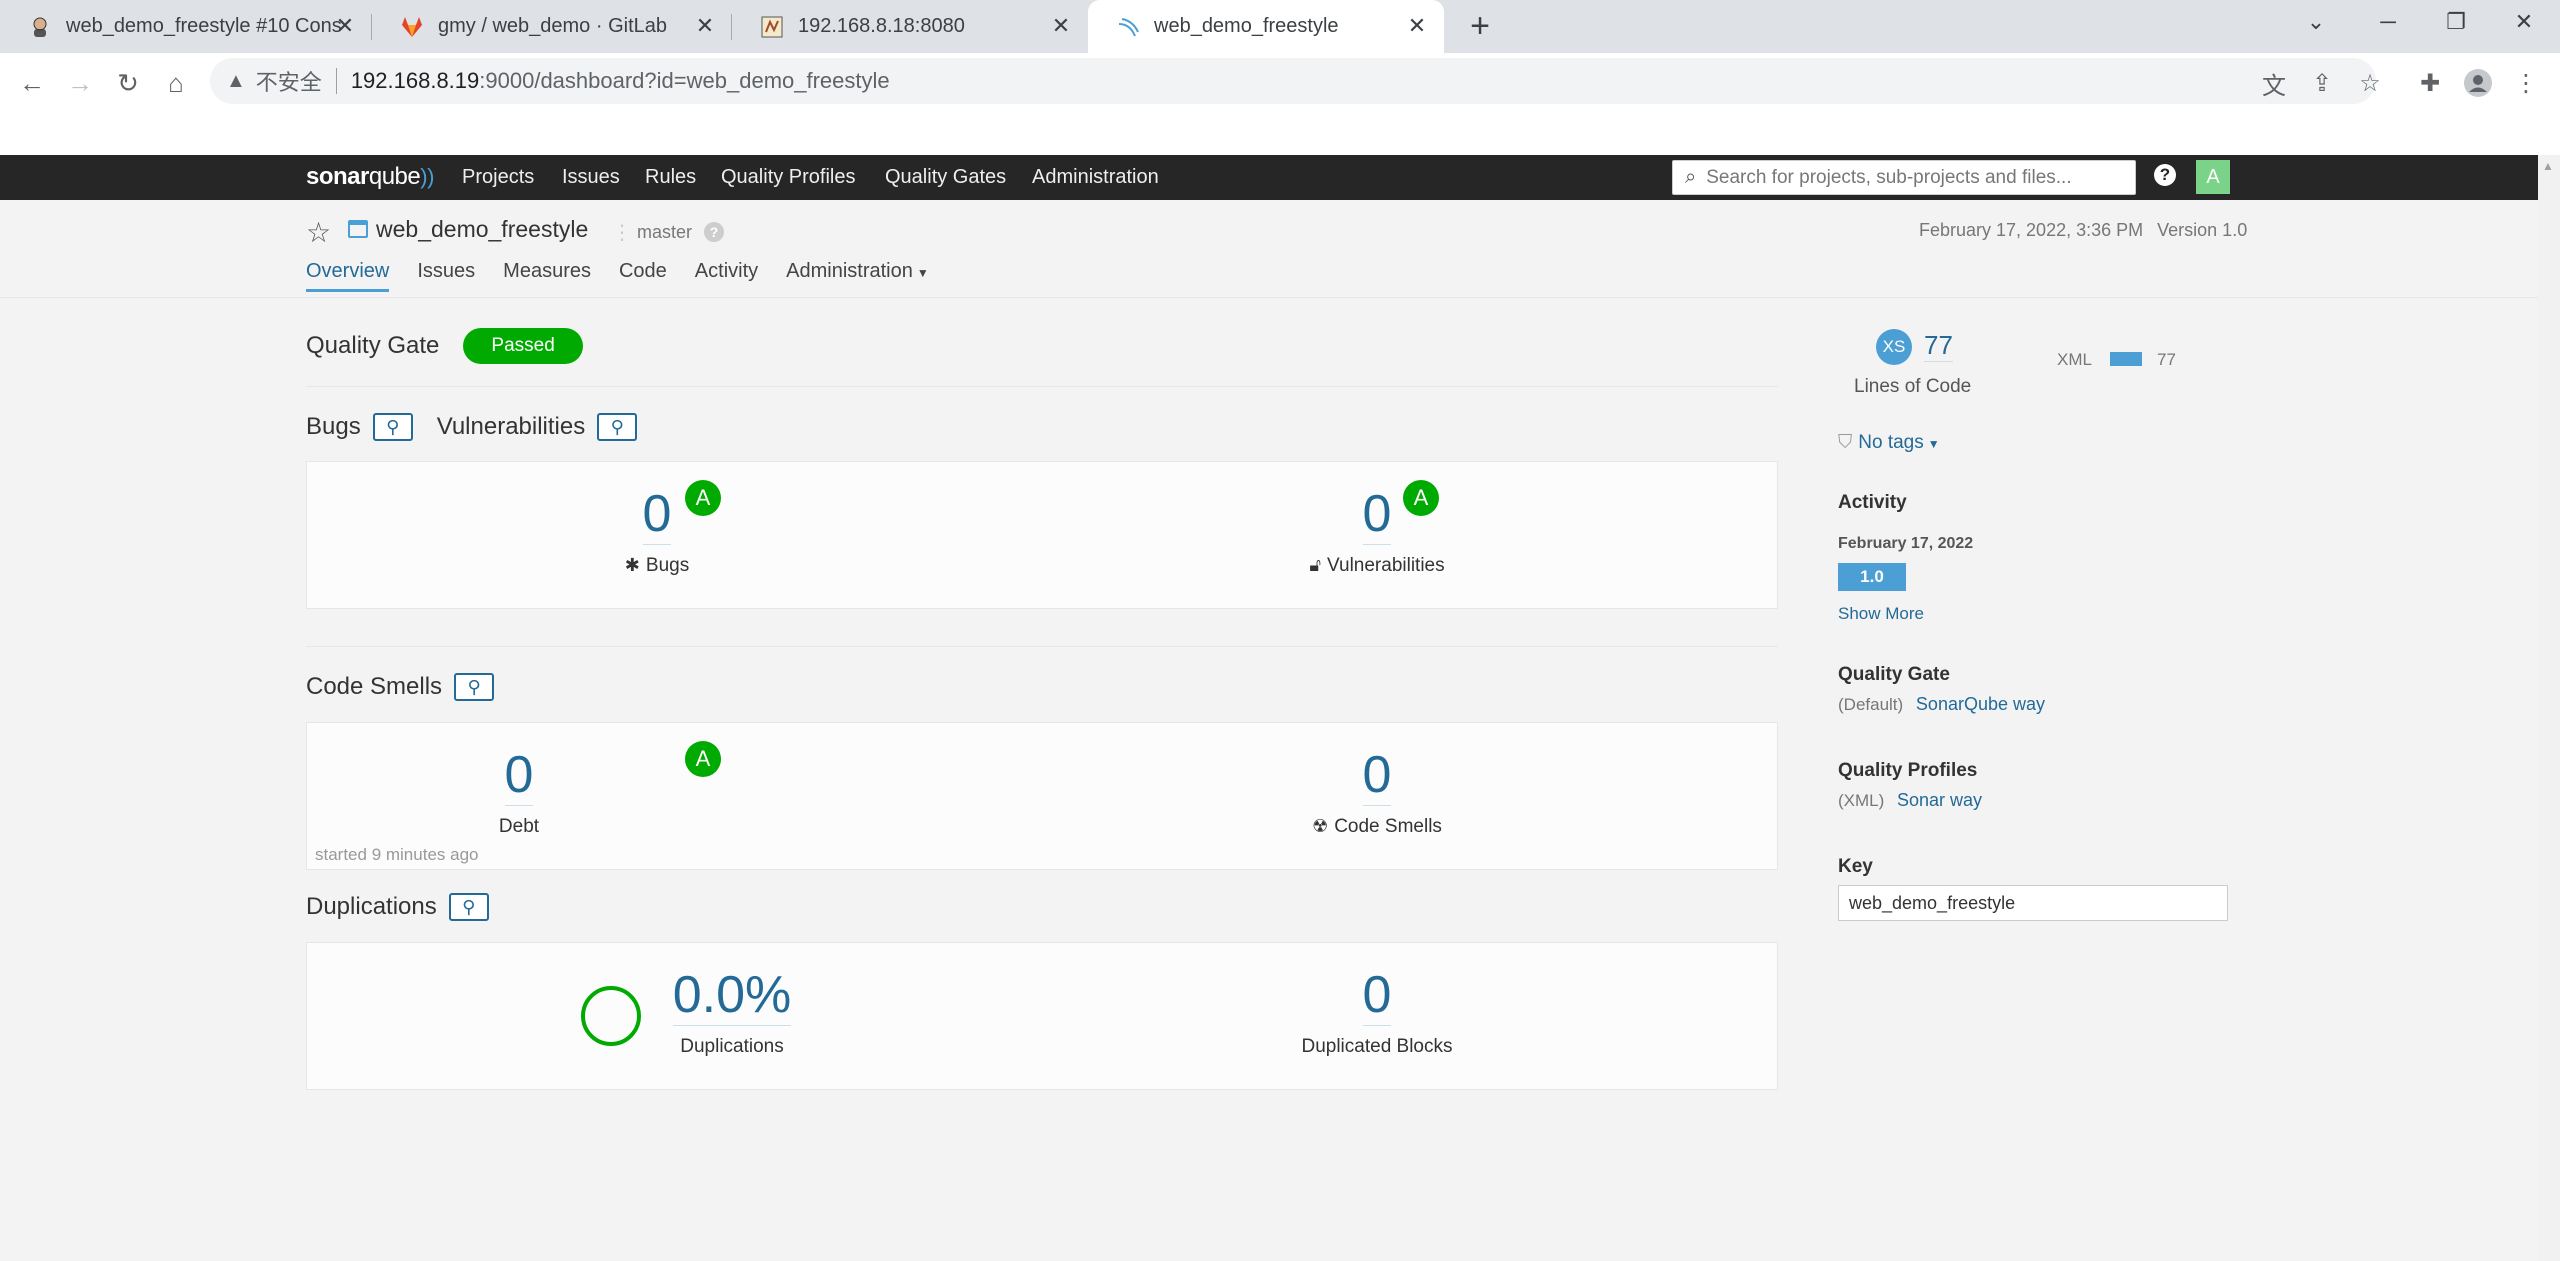 Image resolution: width=2560 pixels, height=1261 pixels. I want to click on bugs-label: Bugs, so click(667, 565).